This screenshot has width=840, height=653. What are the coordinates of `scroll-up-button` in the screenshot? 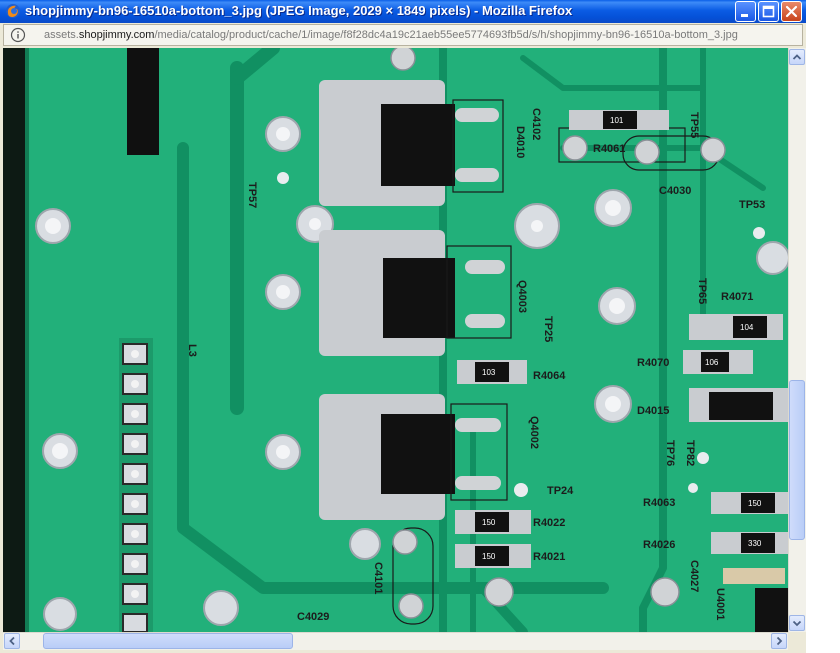 It's located at (797, 57).